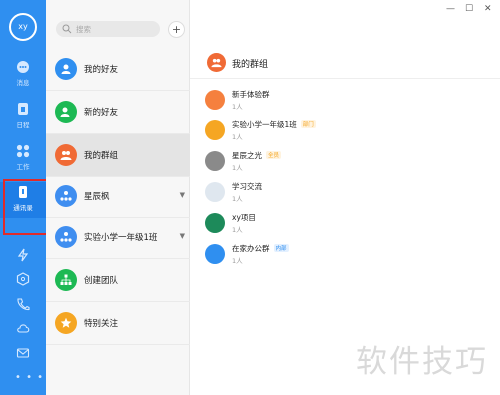 This screenshot has width=500, height=395. Describe the element at coordinates (97, 197) in the screenshot. I see `list-item-label: 星辰枫` at that location.